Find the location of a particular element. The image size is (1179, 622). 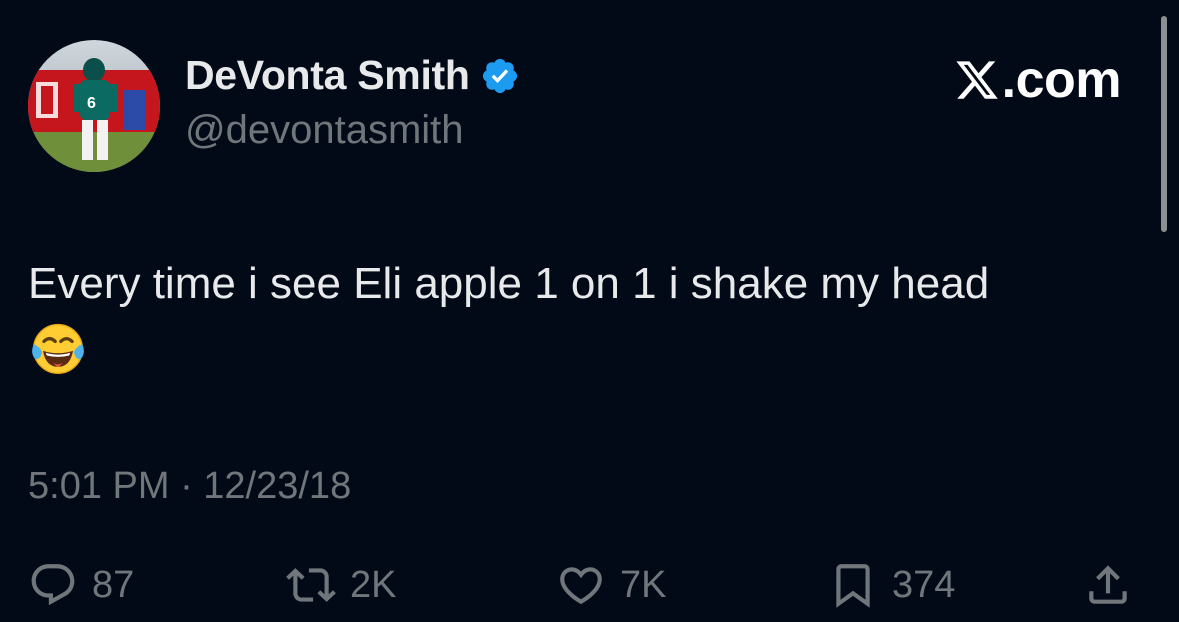

like-button: 7K is located at coordinates (611, 585).